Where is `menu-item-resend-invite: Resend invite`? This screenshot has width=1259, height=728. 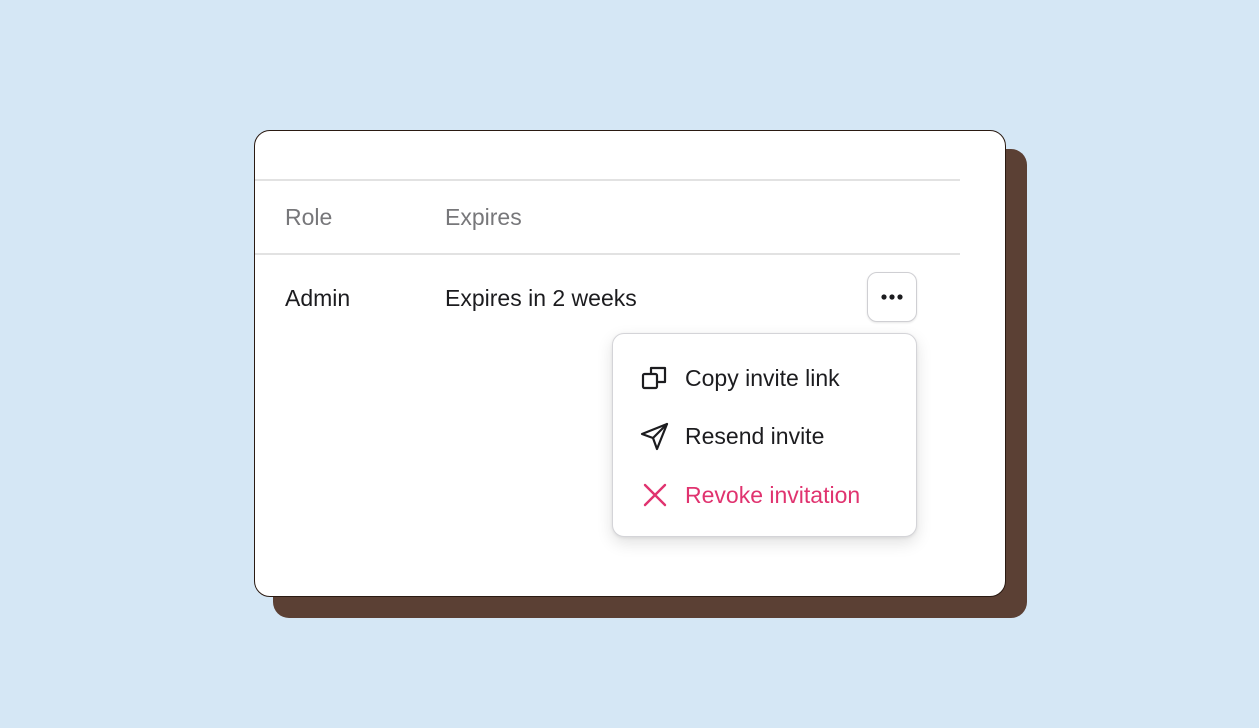
menu-item-resend-invite: Resend invite is located at coordinates (764, 436).